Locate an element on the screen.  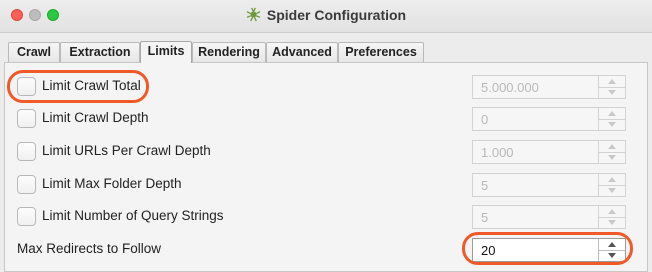
limit-query-strings-checkbox is located at coordinates (26, 216).